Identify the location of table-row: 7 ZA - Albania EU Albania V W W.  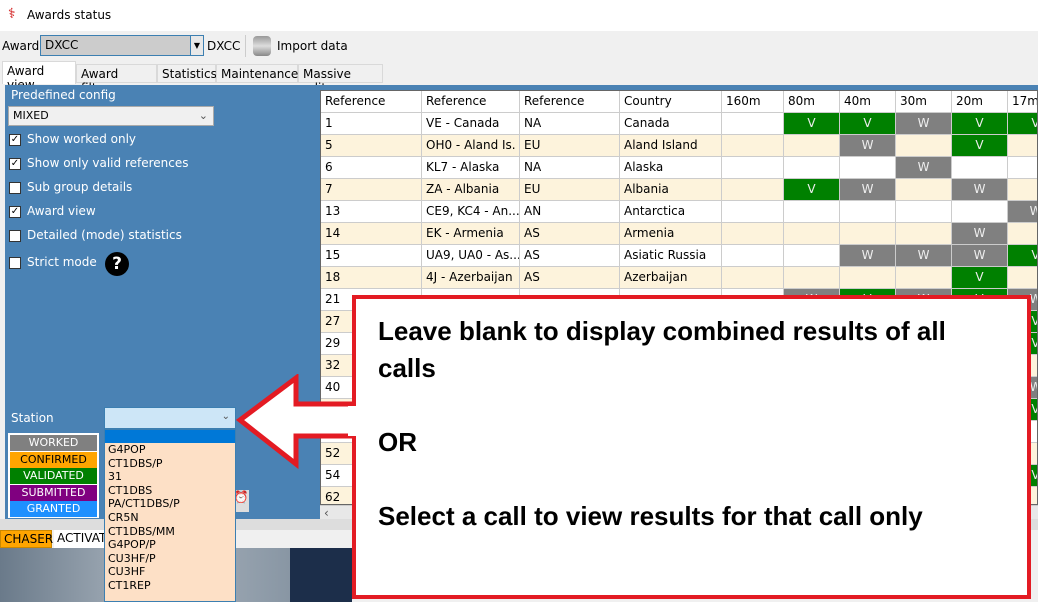
(679, 190).